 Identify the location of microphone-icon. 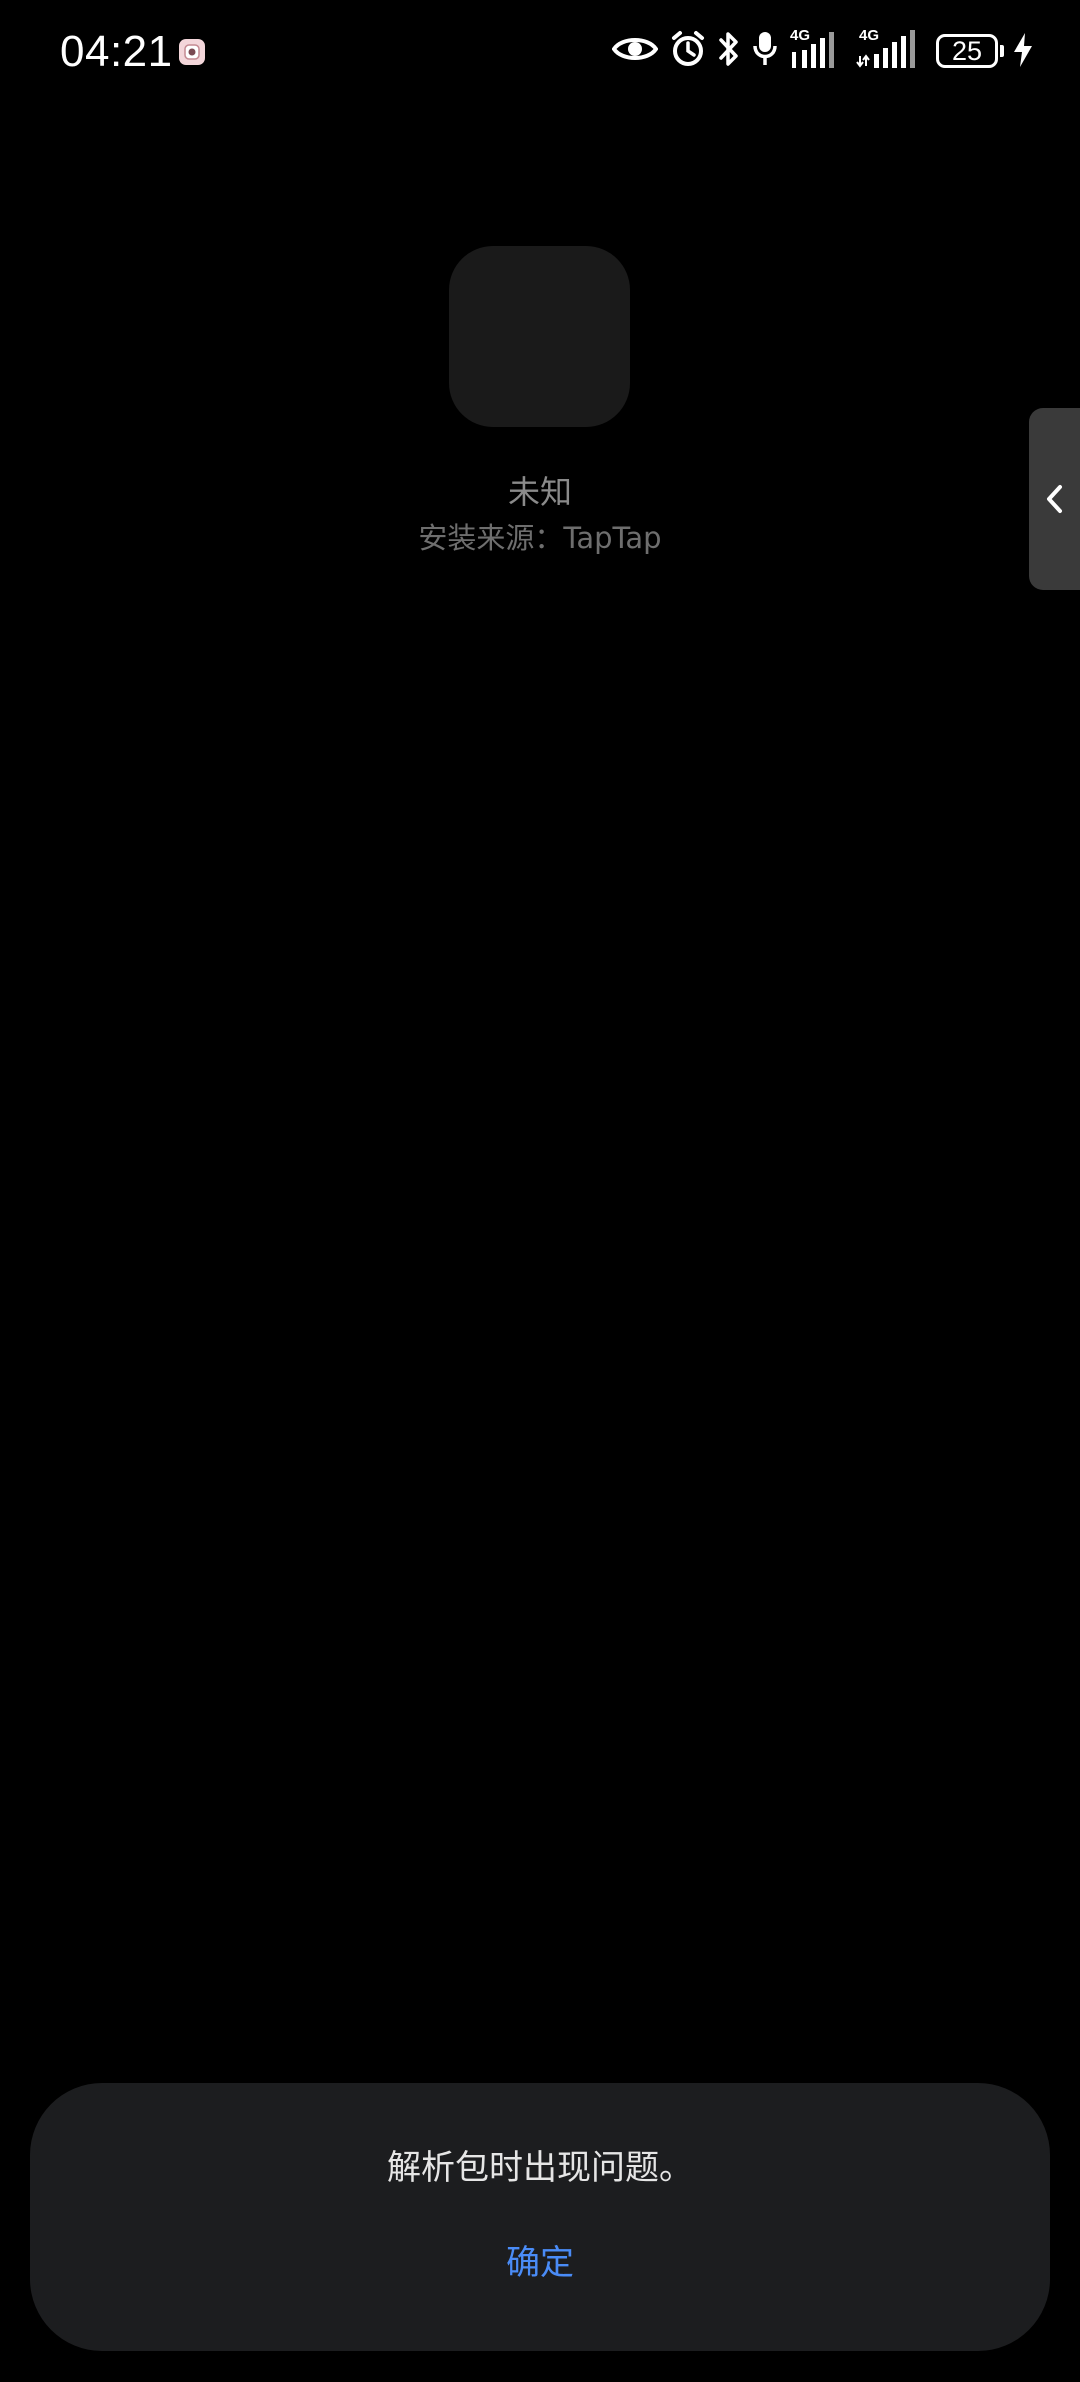
(765, 48).